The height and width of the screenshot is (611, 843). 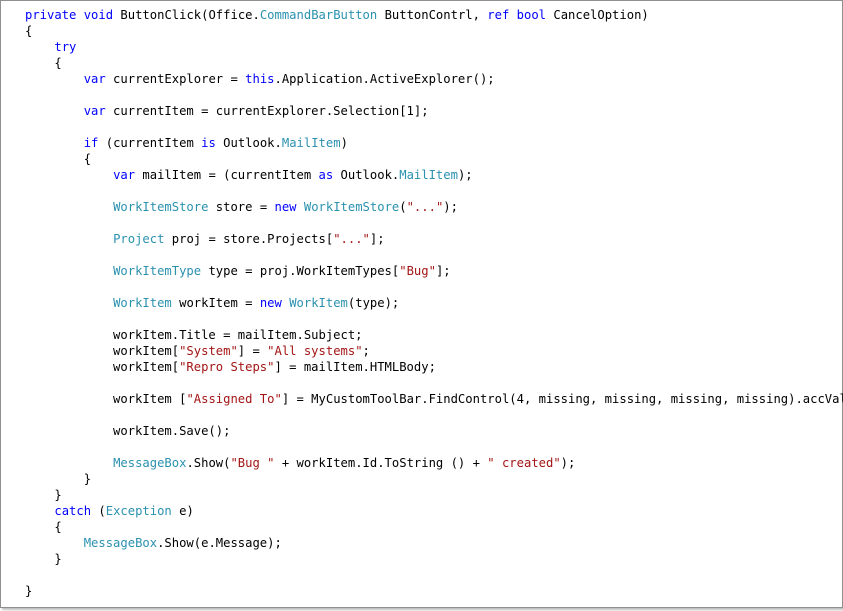 I want to click on text-token: workItem[, so click(x=102, y=367).